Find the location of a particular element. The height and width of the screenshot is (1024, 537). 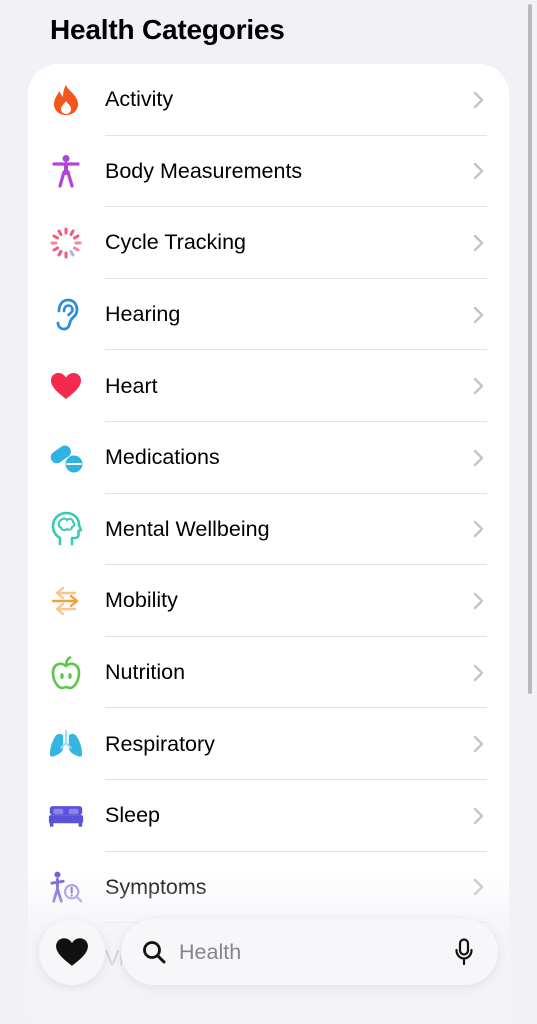

category-label: Body Measurements is located at coordinates (204, 170).